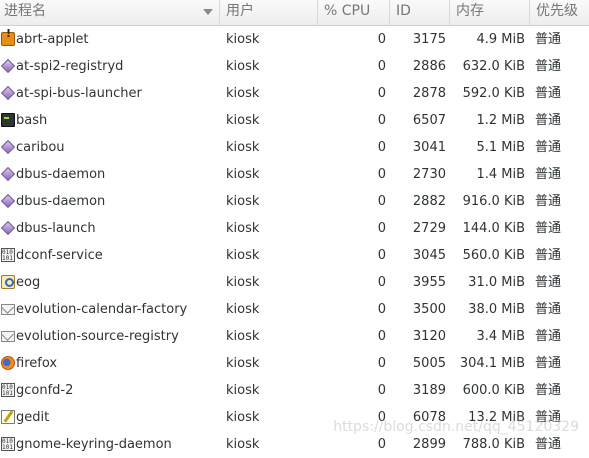  What do you see at coordinates (500, 120) in the screenshot?
I see `memory-cell: 1.2 MiB` at bounding box center [500, 120].